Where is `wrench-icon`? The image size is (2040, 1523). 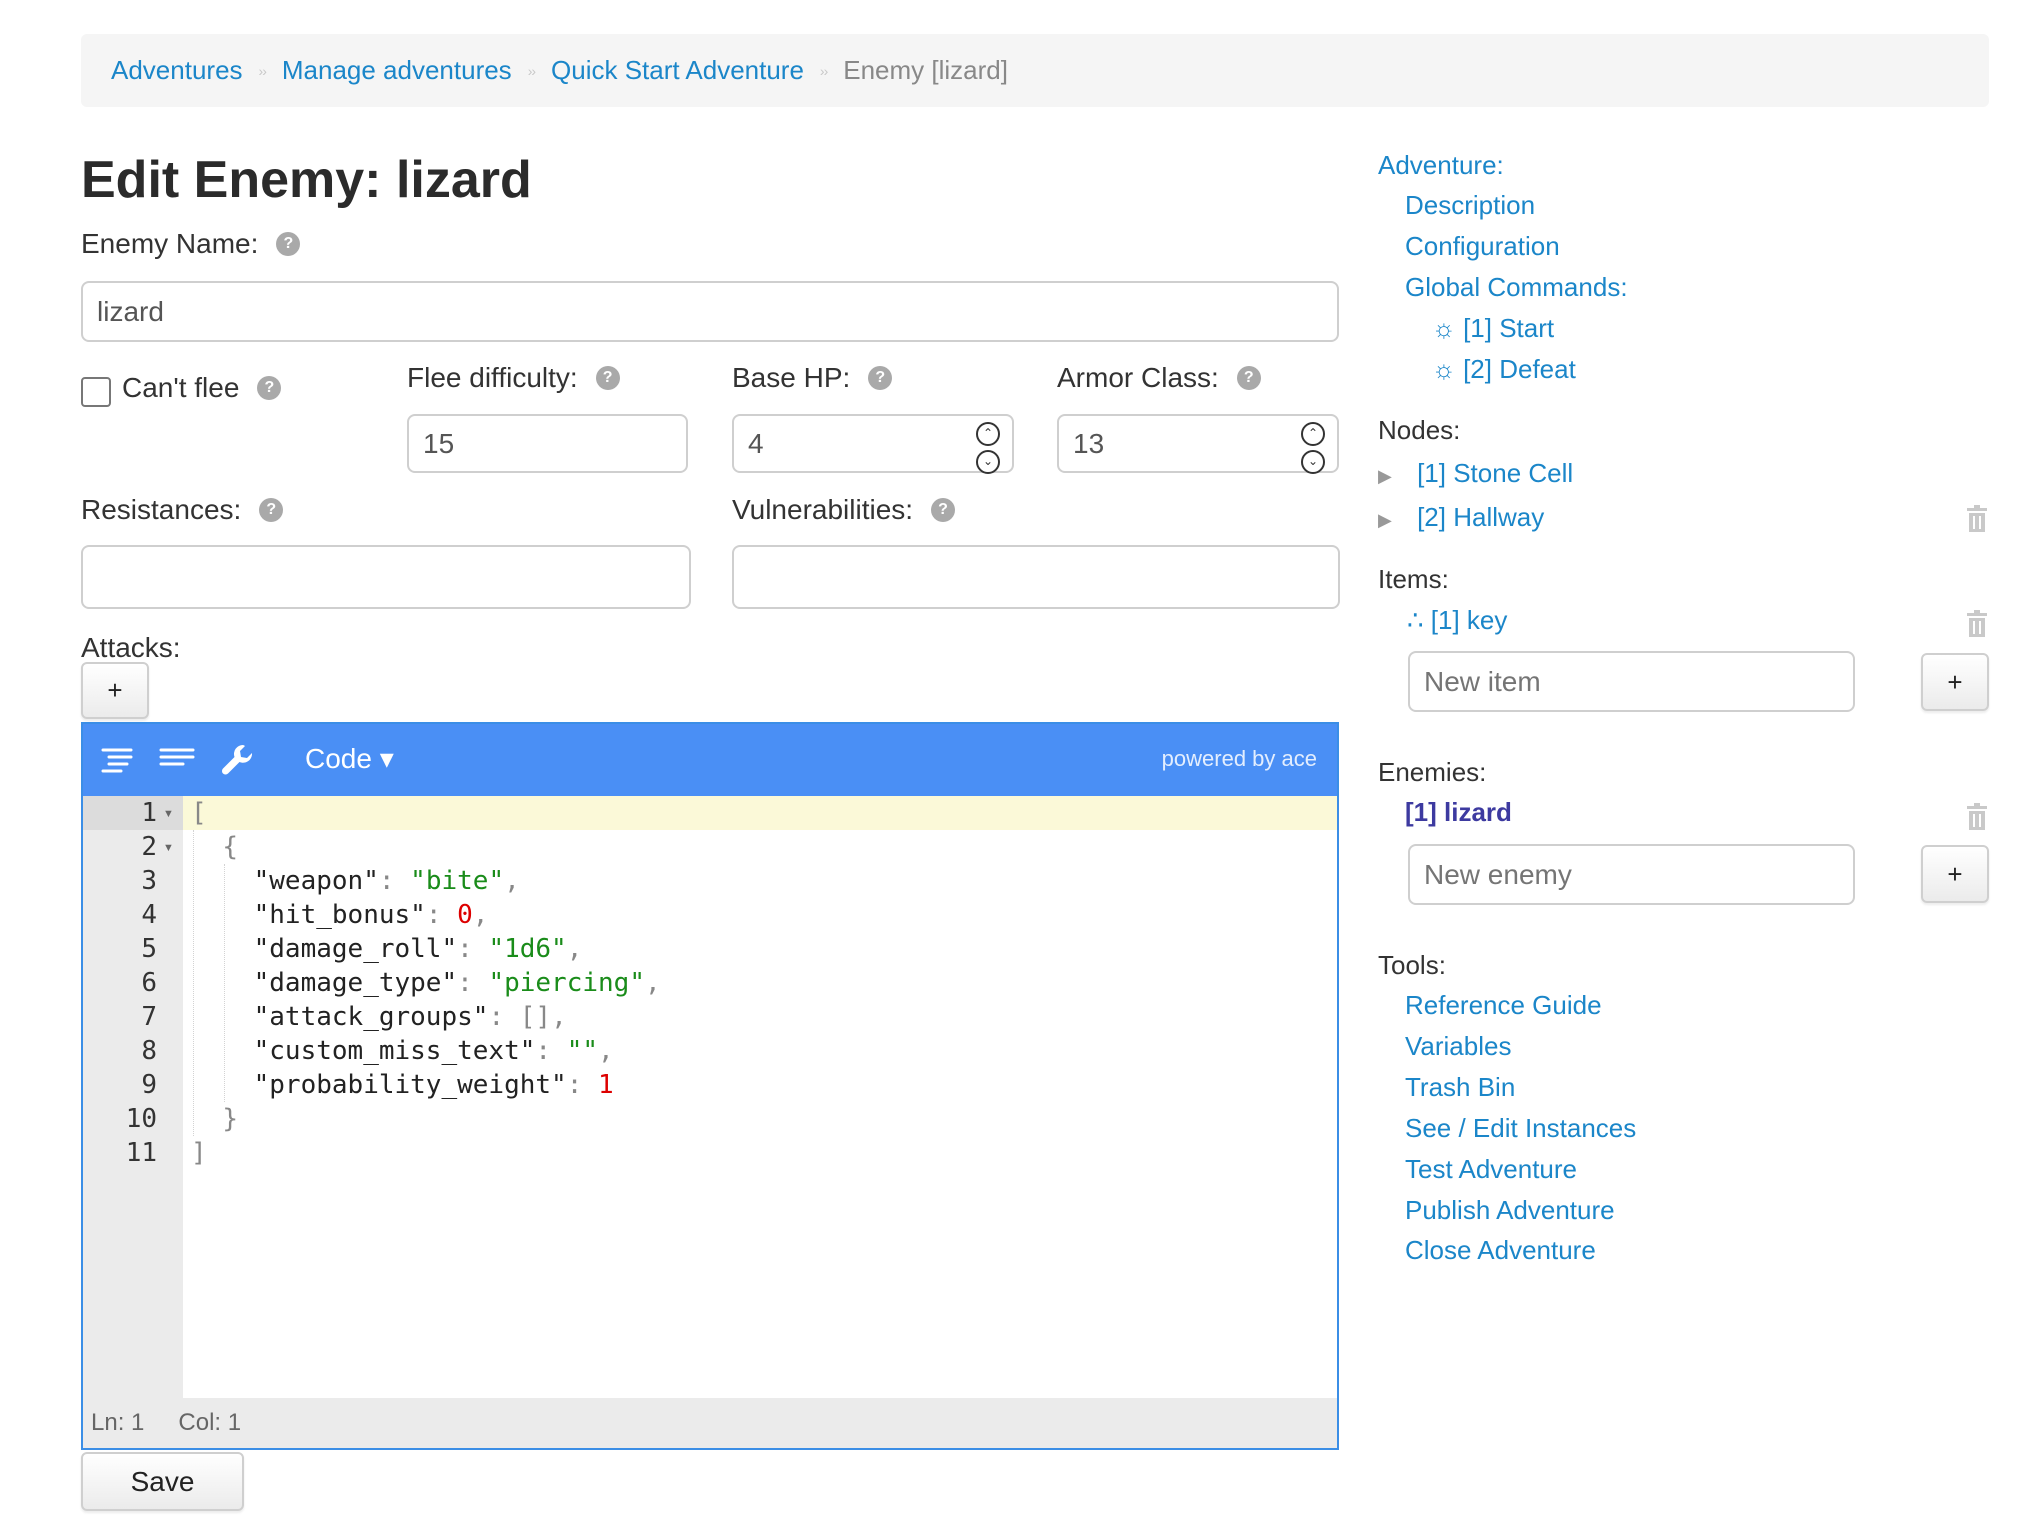 wrench-icon is located at coordinates (237, 760).